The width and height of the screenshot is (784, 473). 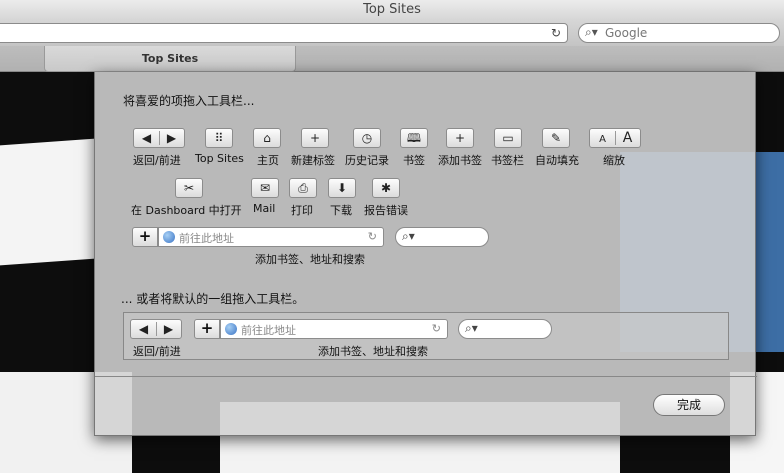 I want to click on autofill-label: 自动填充, so click(x=557, y=160).